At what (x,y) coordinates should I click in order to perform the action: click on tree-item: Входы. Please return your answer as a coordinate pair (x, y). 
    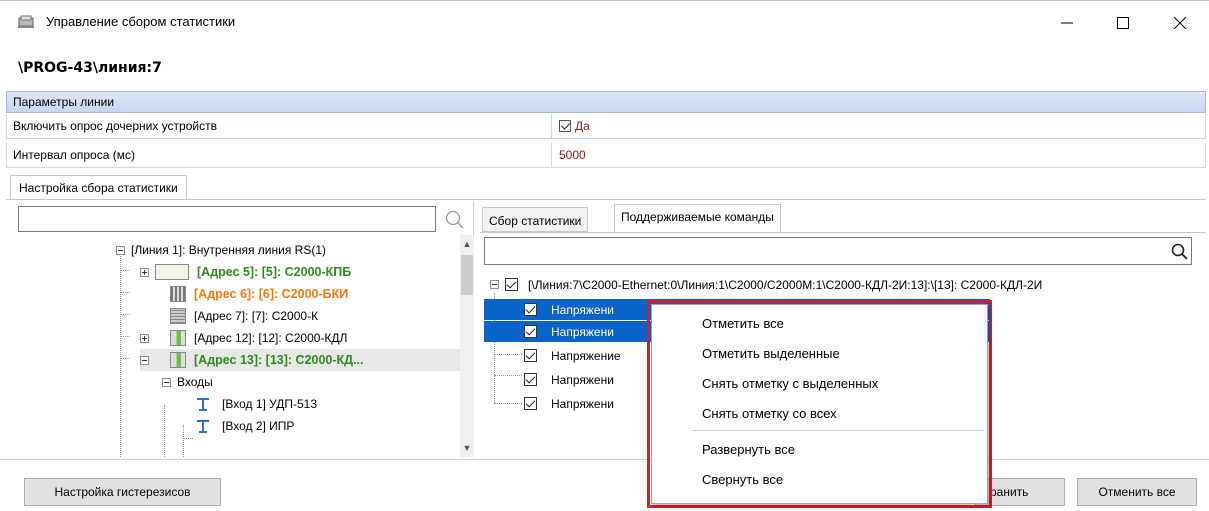
    Looking at the image, I should click on (187, 382).